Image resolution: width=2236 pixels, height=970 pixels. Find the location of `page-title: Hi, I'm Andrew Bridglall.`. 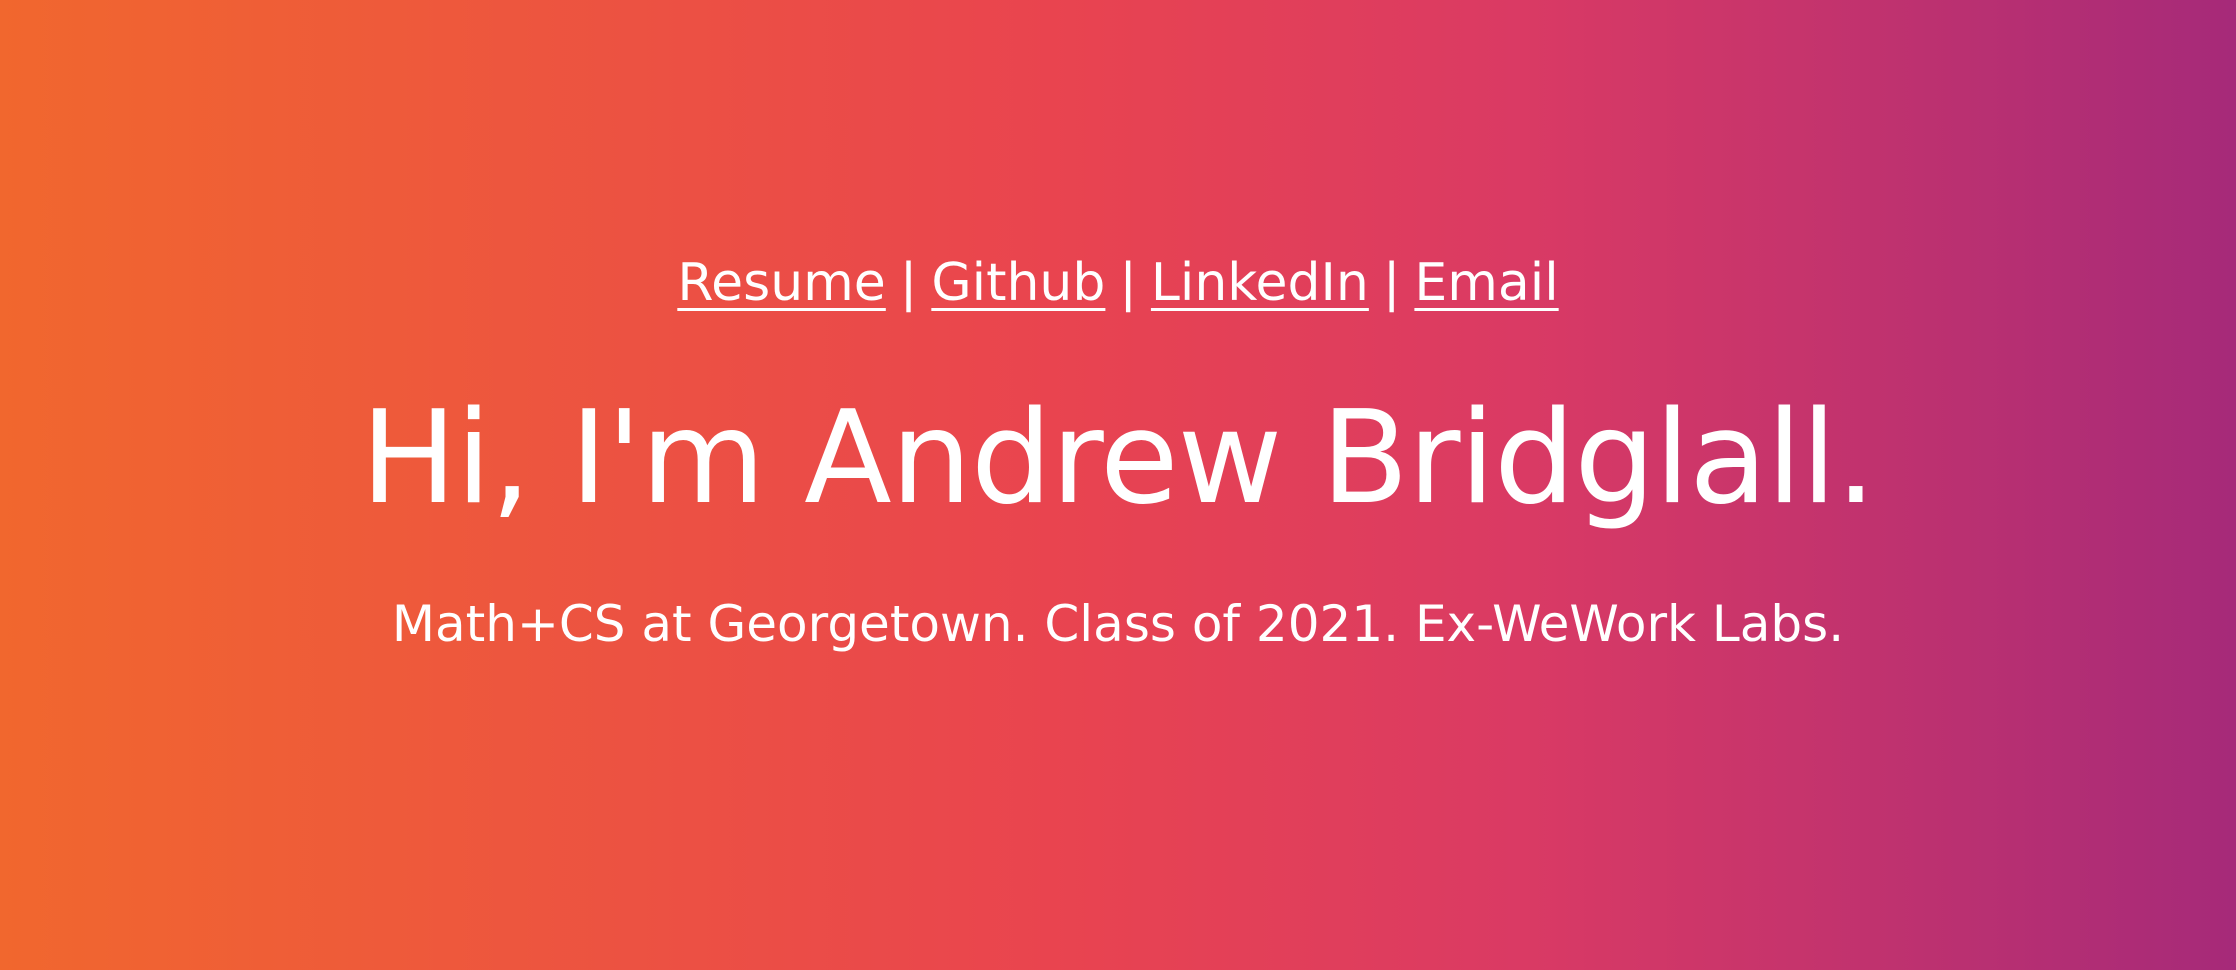

page-title: Hi, I'm Andrew Bridglall. is located at coordinates (1118, 458).